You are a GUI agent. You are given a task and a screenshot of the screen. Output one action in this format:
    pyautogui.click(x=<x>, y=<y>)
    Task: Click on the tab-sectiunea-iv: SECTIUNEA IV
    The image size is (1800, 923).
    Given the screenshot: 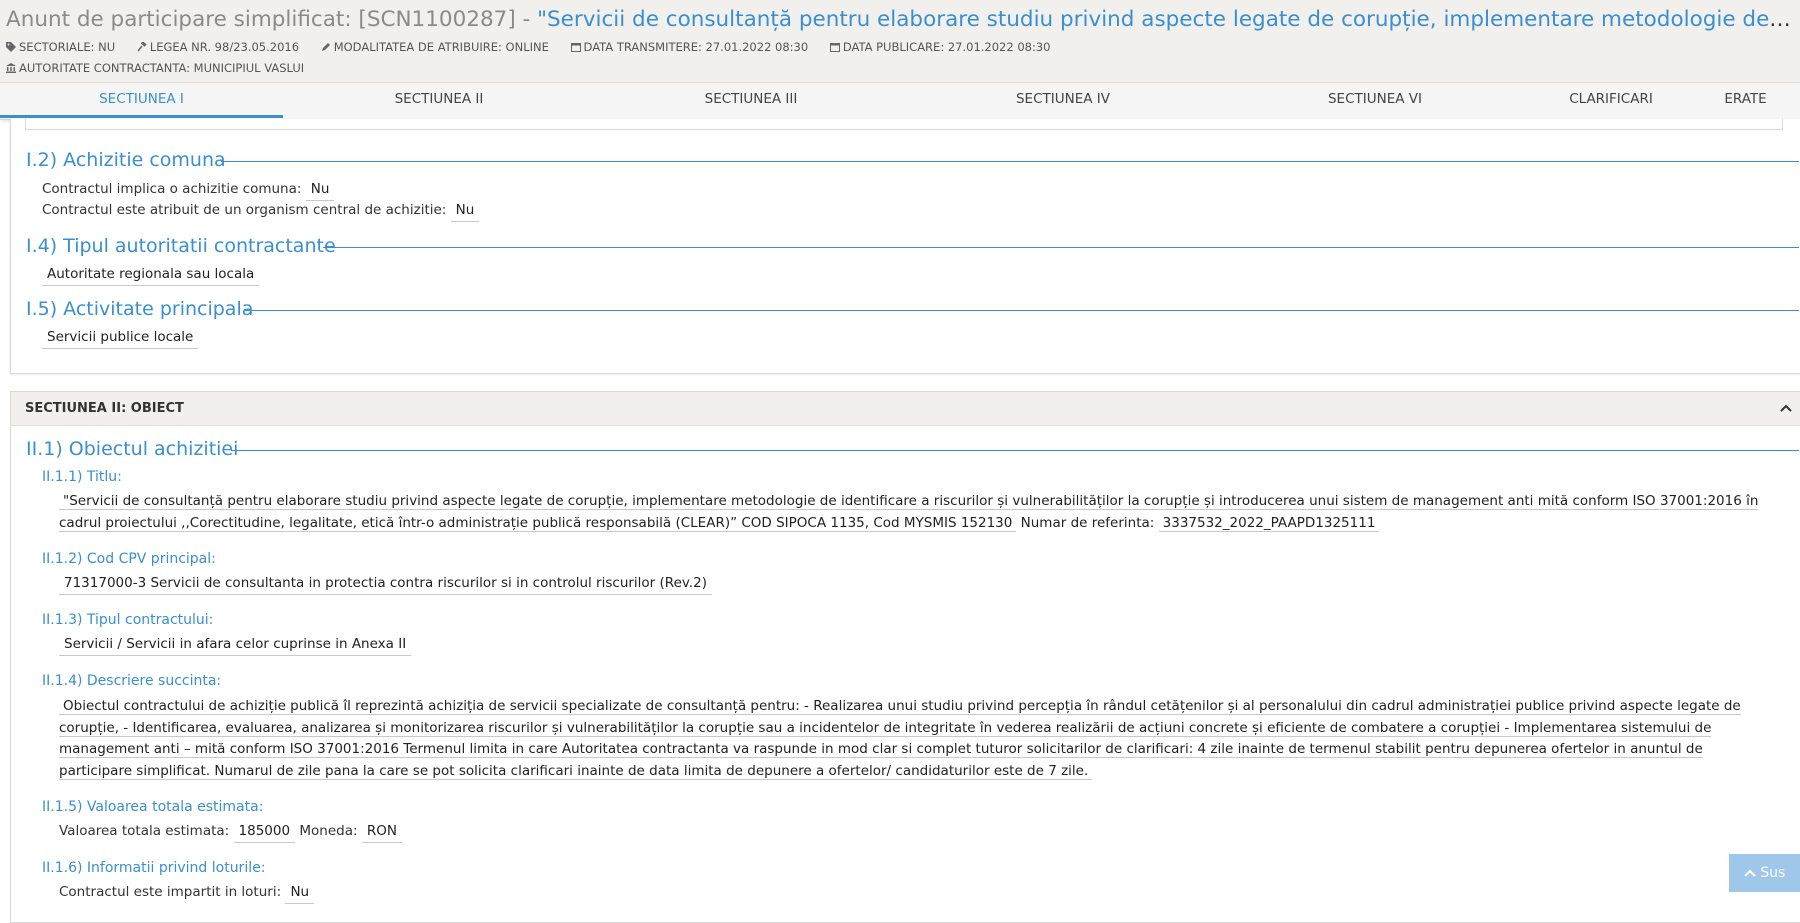 What is the action you would take?
    pyautogui.click(x=1063, y=101)
    